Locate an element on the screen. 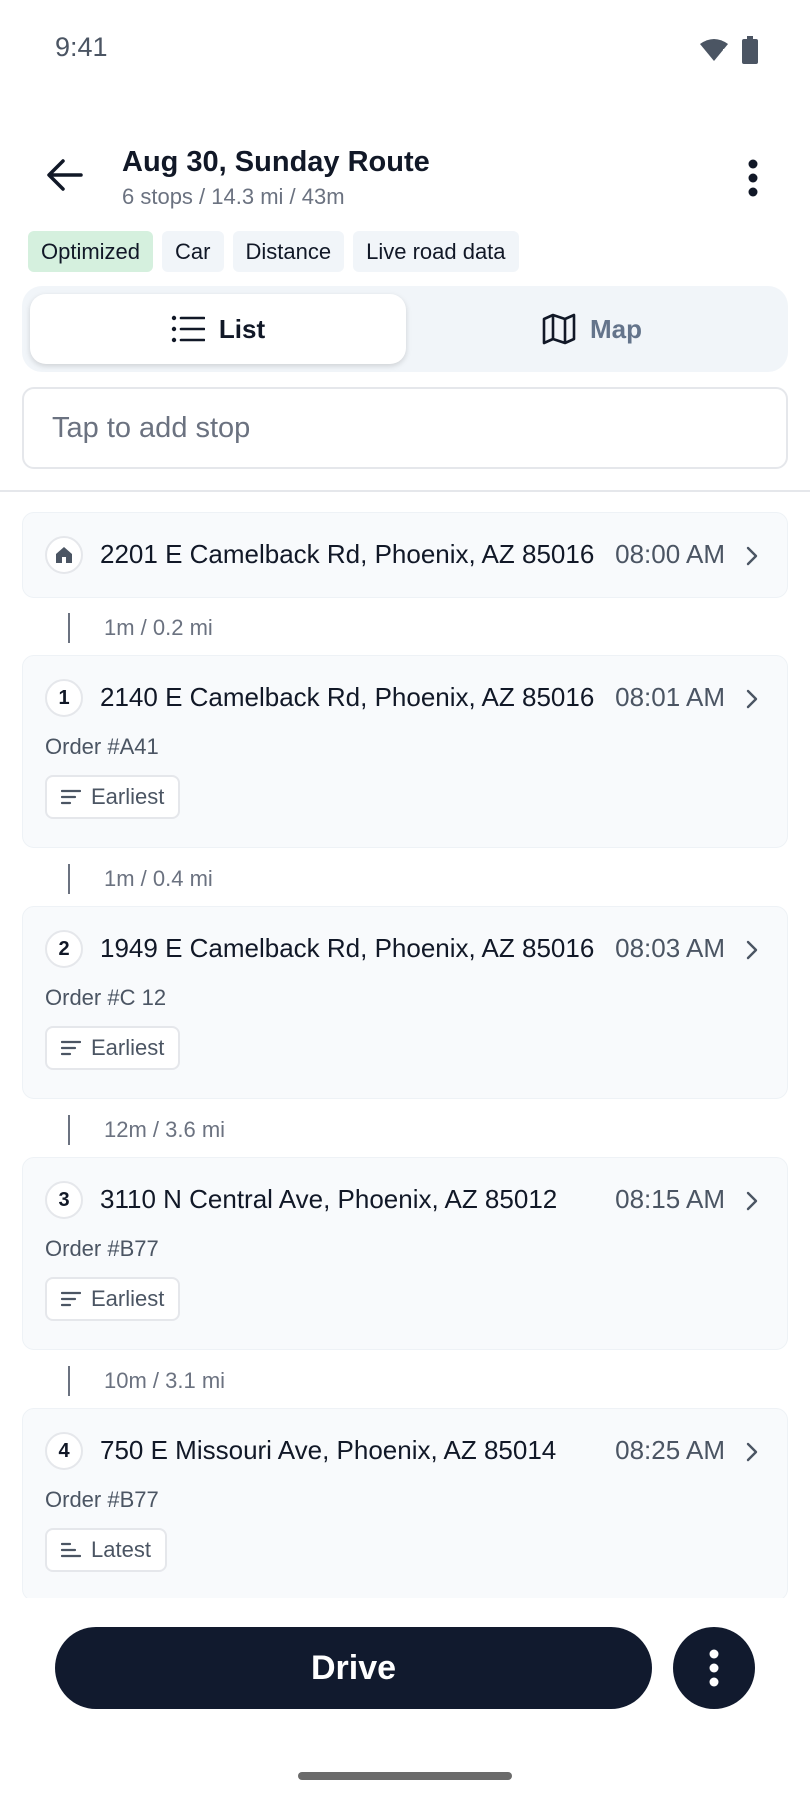 This screenshot has height=1800, width=810. stop-tag-label: Latest is located at coordinates (121, 1549).